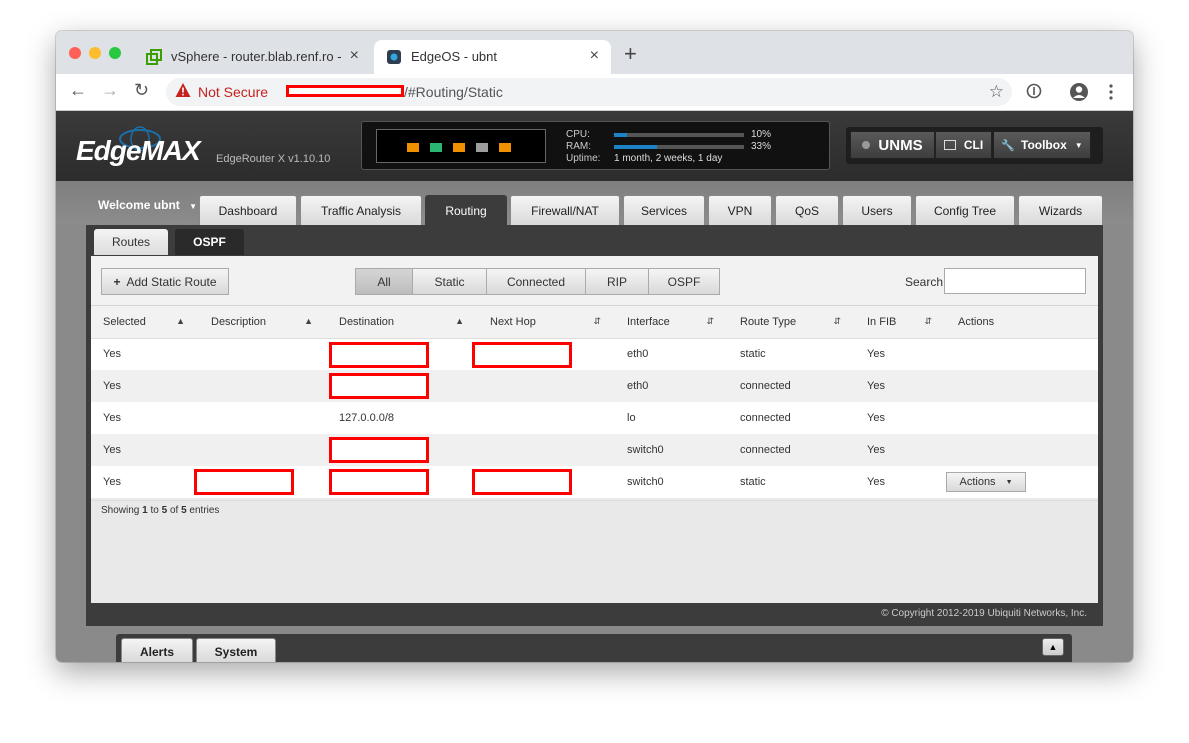  I want to click on router-model: EdgeRouter X v1.10.10, so click(273, 159).